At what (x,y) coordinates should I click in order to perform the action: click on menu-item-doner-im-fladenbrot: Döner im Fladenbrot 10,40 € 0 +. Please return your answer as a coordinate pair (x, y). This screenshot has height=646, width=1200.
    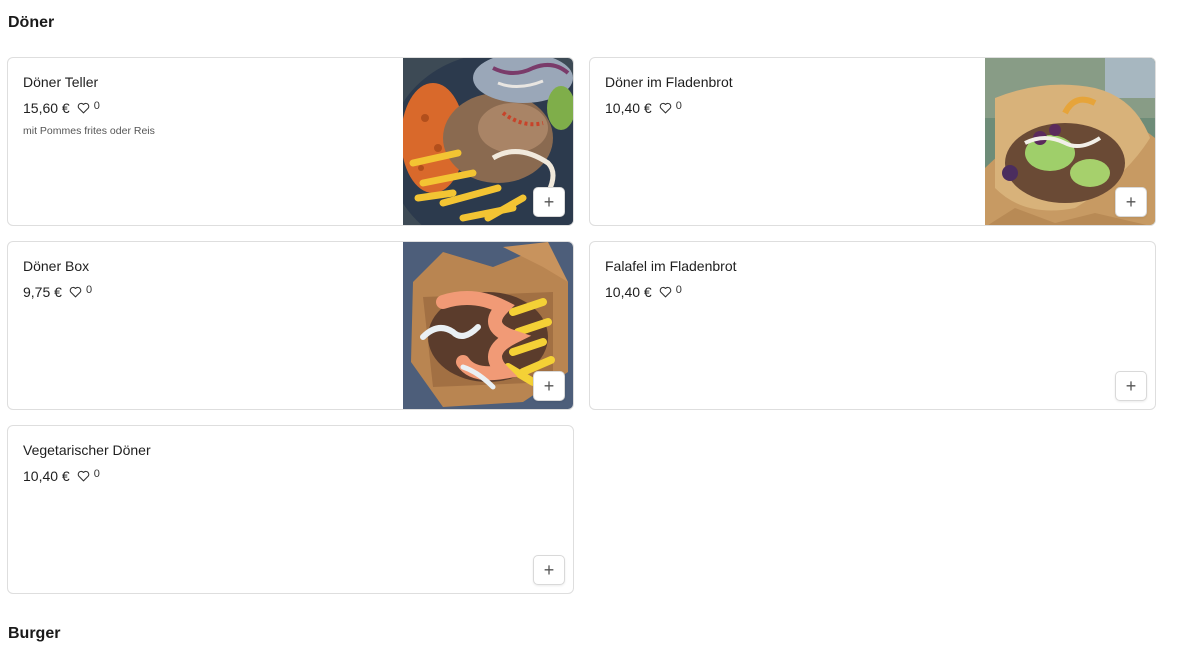
    Looking at the image, I should click on (872, 141).